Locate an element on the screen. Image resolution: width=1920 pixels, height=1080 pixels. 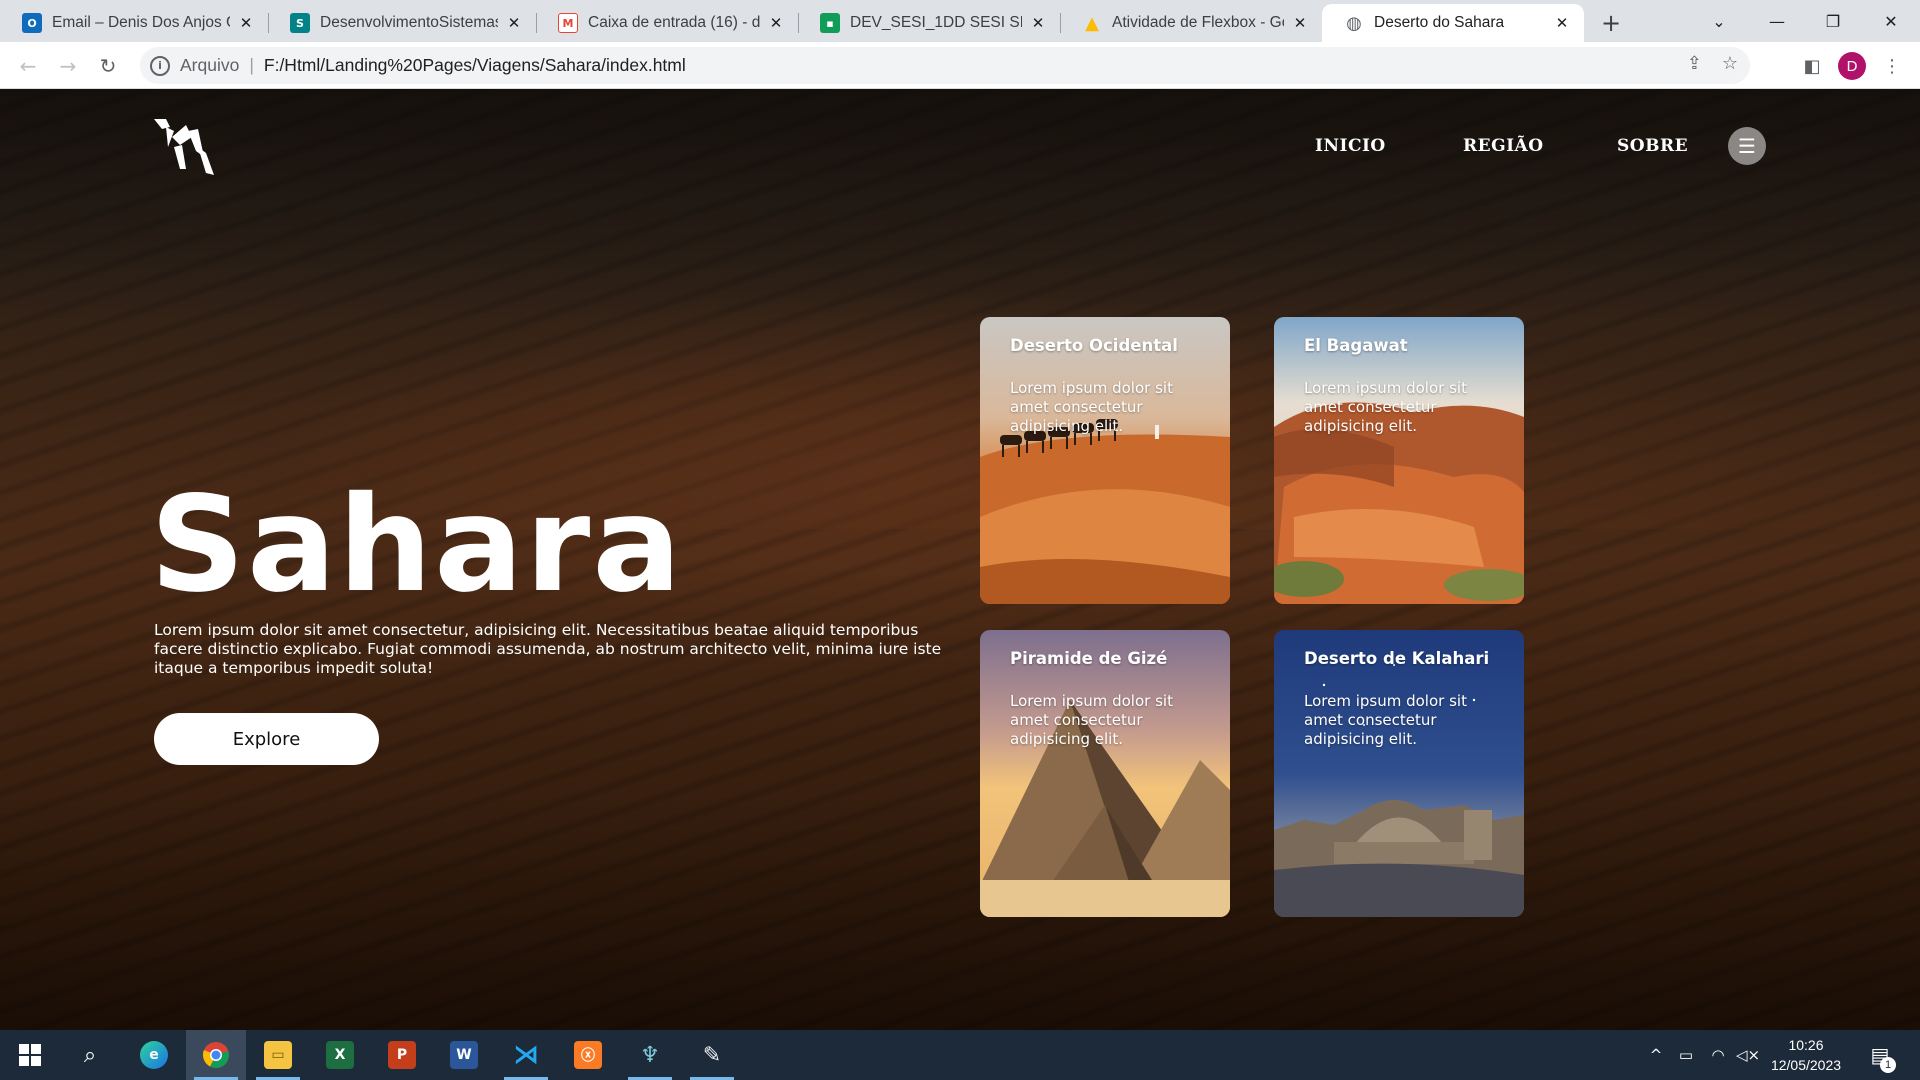
nav-link-inicio: INICIO is located at coordinates (1350, 146).